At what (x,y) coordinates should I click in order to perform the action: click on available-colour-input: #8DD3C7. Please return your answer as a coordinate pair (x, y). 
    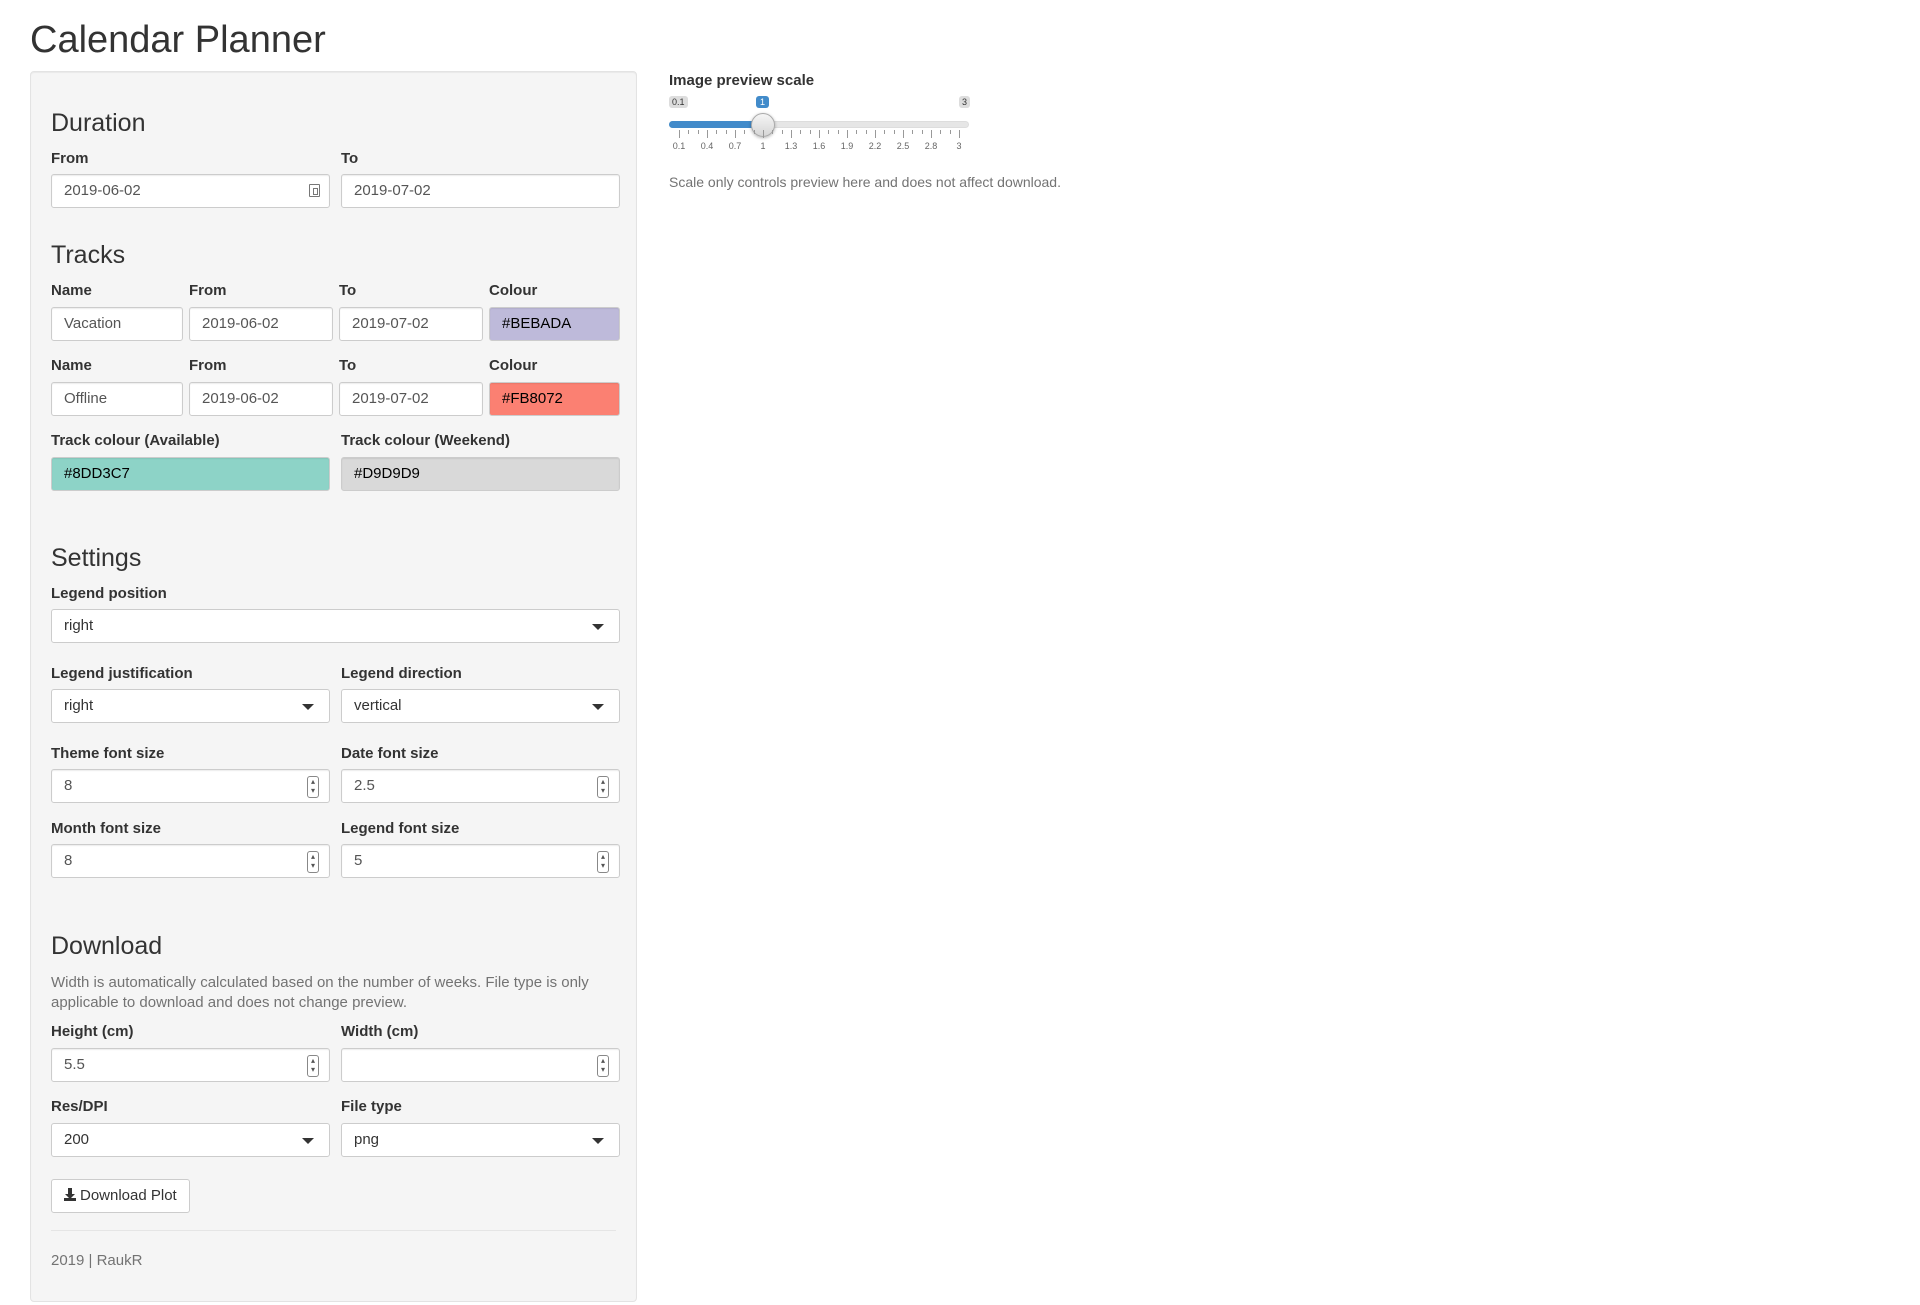
    Looking at the image, I should click on (190, 474).